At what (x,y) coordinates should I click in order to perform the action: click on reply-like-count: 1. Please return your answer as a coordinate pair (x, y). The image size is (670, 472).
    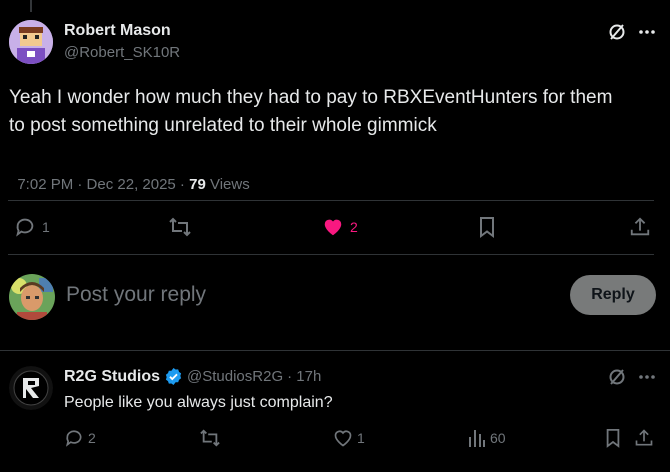
    Looking at the image, I should click on (361, 438).